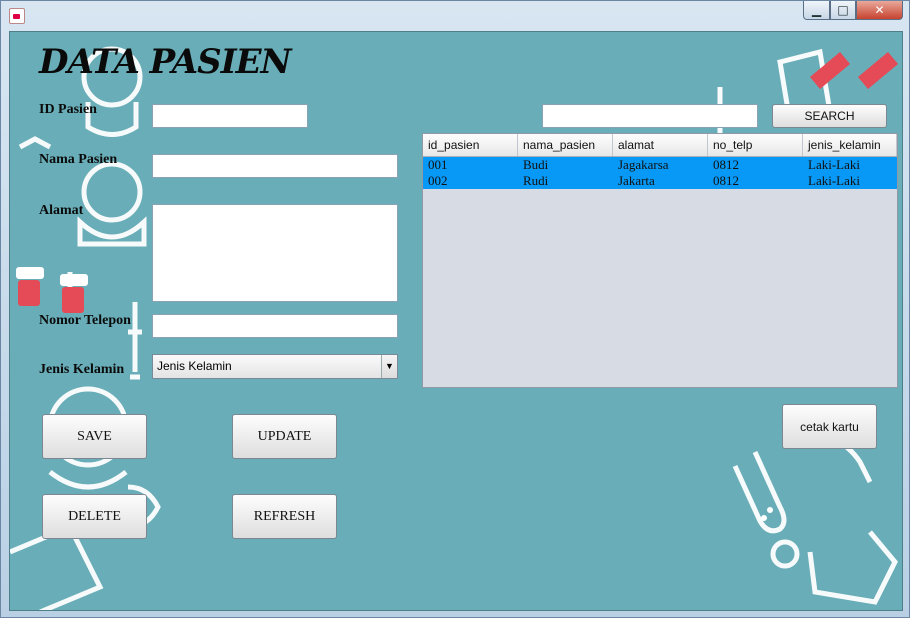 This screenshot has height=618, width=910. What do you see at coordinates (284, 516) in the screenshot?
I see `refresh-button: REFRESH` at bounding box center [284, 516].